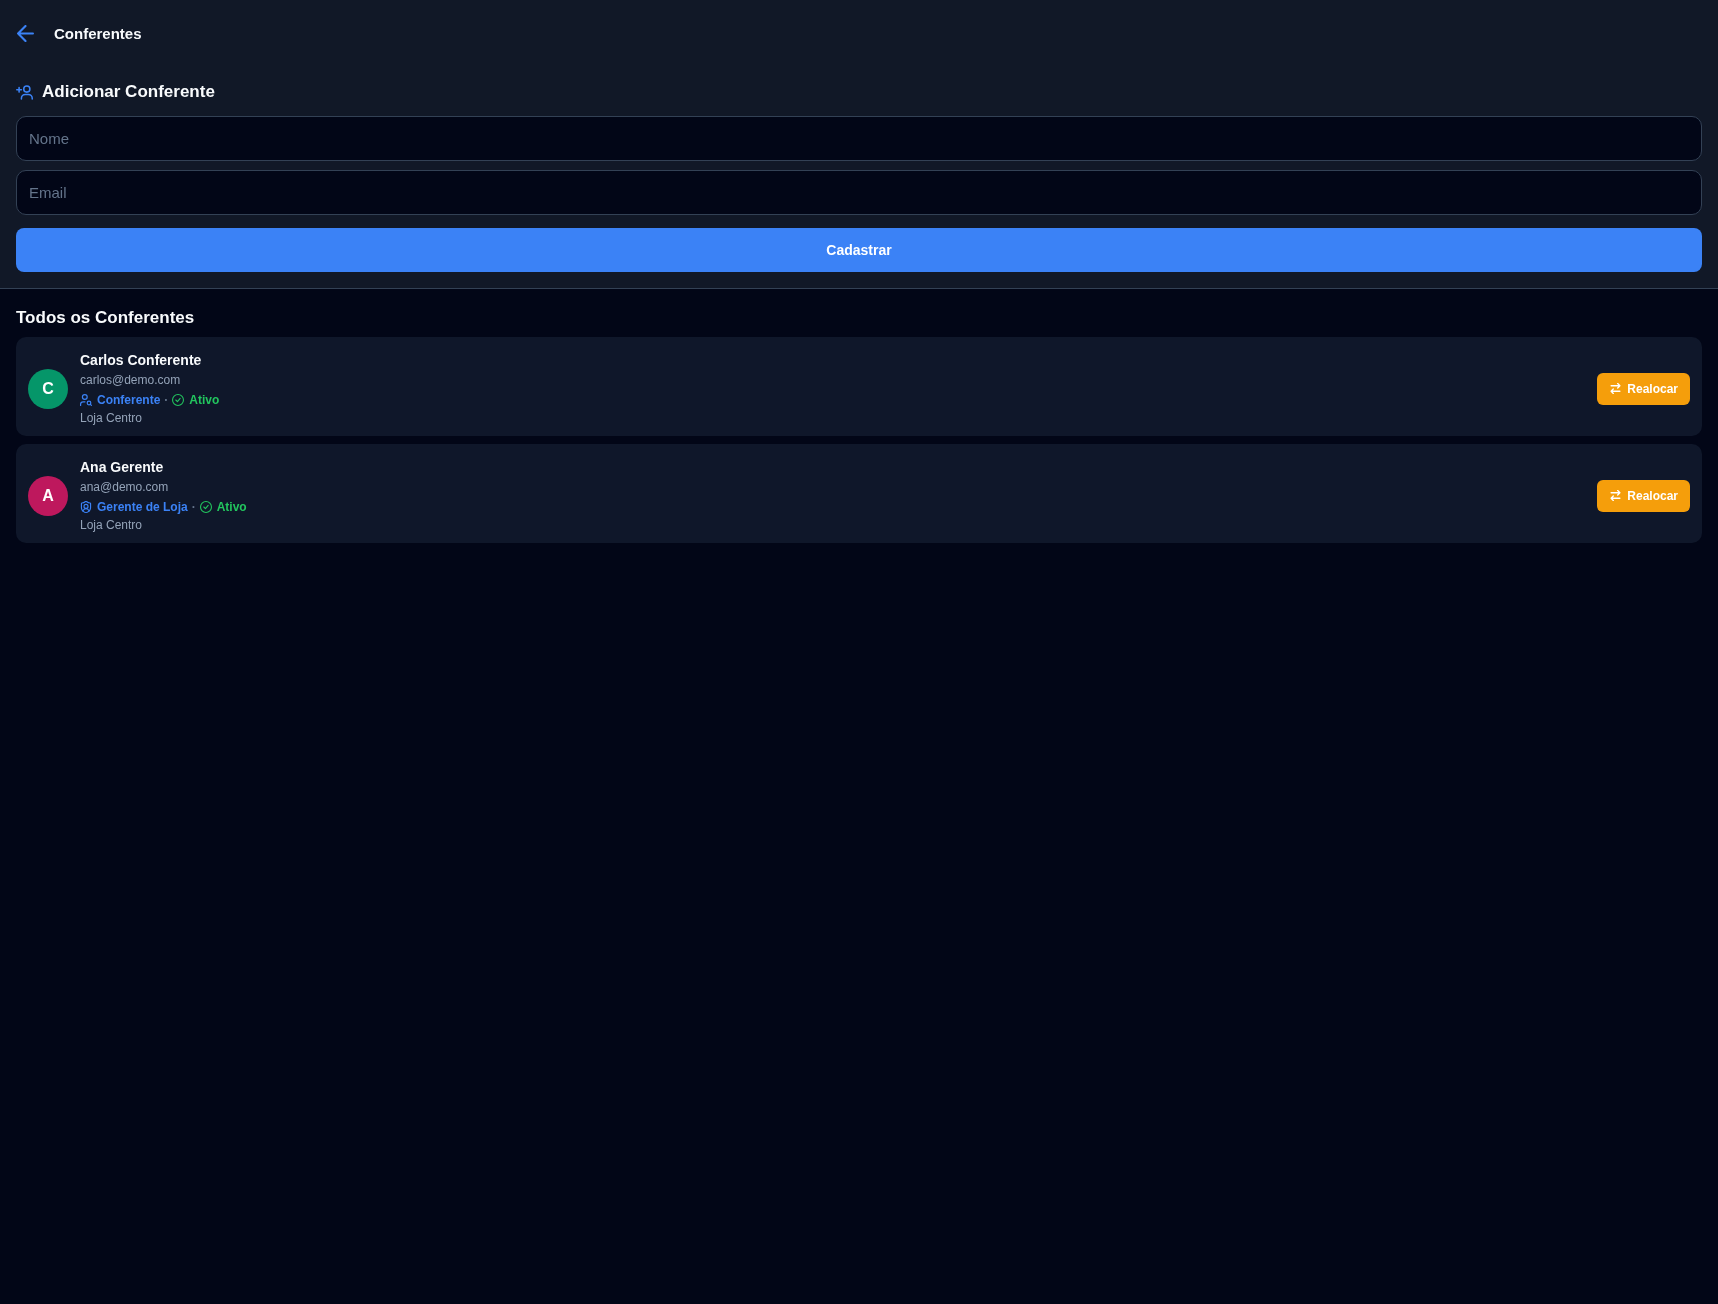 The width and height of the screenshot is (1718, 1304). What do you see at coordinates (24, 92) in the screenshot?
I see `user-plus-icon` at bounding box center [24, 92].